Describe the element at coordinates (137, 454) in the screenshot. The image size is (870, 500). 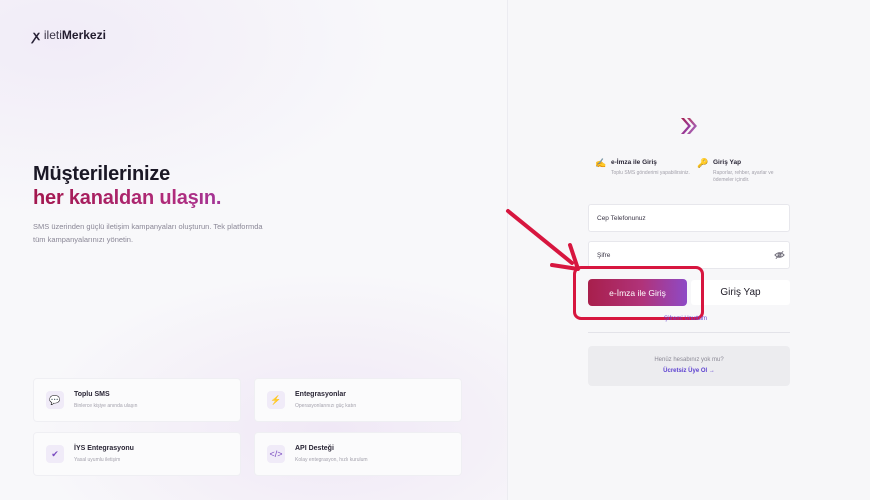
I see `feature-card-iys: ✔ İYS Entegrasyonu Yasal uyumlu iletişim` at that location.